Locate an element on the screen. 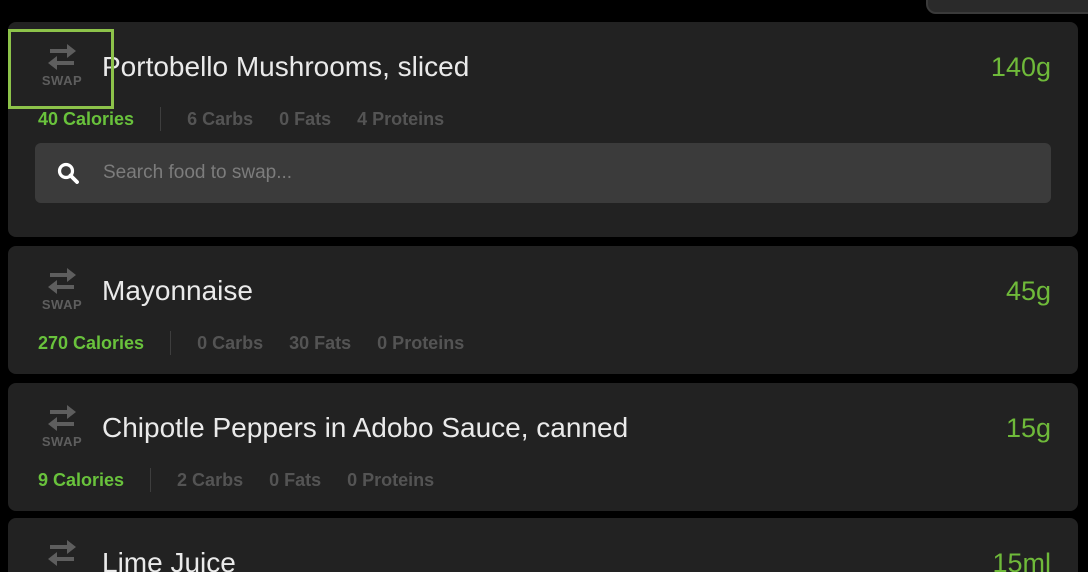  calories: 9 Calories is located at coordinates (81, 479).